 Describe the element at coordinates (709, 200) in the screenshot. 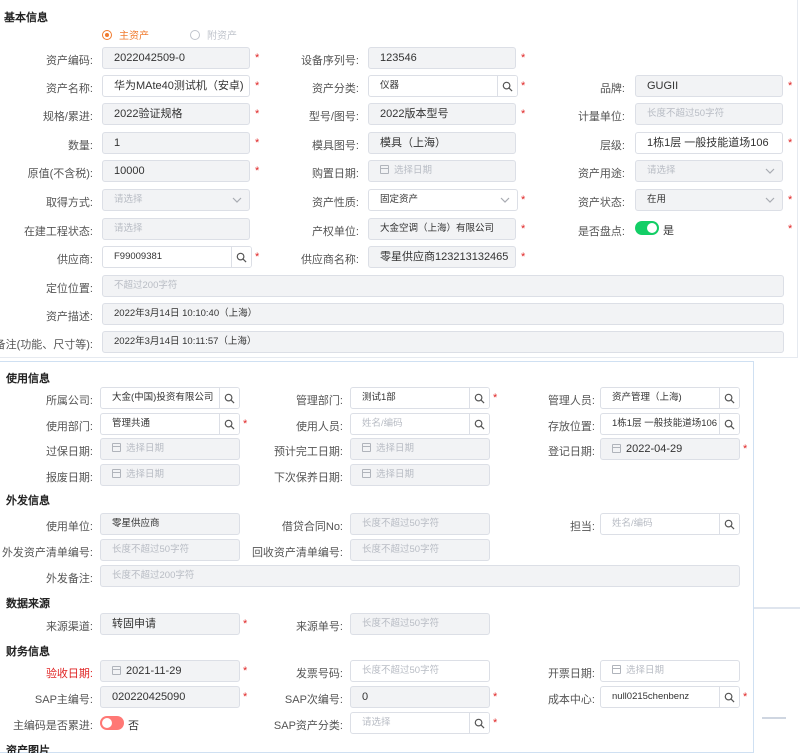

I see `status-select: 在用` at that location.